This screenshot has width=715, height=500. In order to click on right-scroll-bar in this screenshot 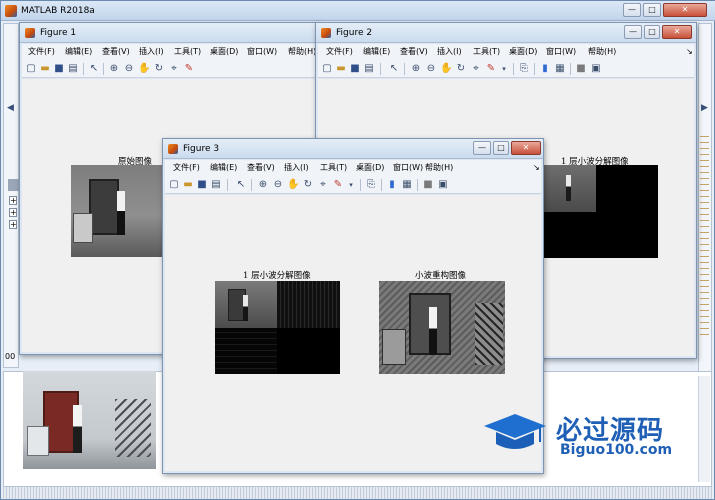, I will do `click(704, 236)`.